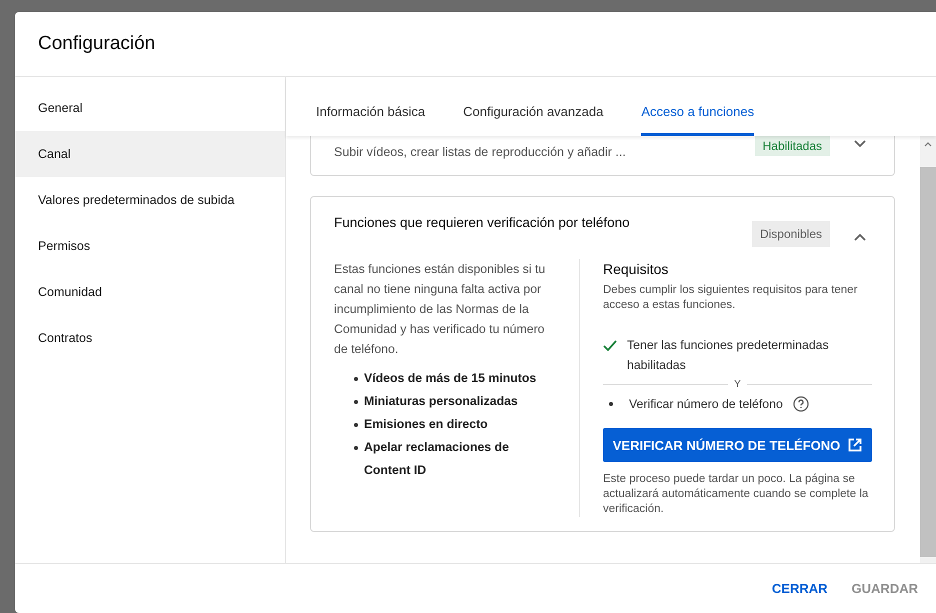 Image resolution: width=936 pixels, height=613 pixels. I want to click on sidebar-item: General, so click(150, 108).